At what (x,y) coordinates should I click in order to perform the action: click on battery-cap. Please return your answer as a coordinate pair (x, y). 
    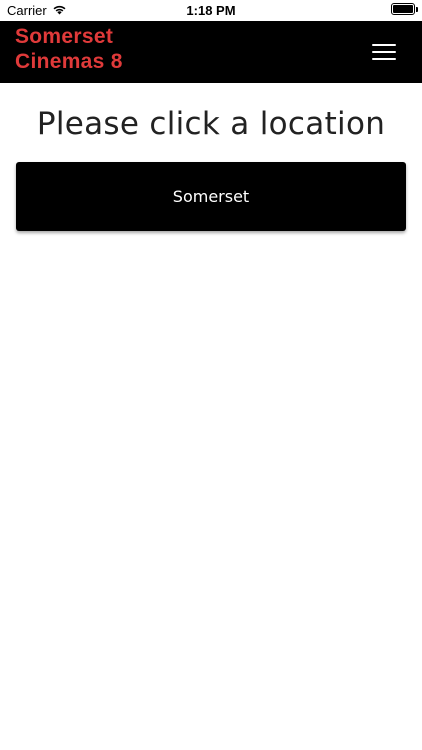
    Looking at the image, I should click on (417, 9).